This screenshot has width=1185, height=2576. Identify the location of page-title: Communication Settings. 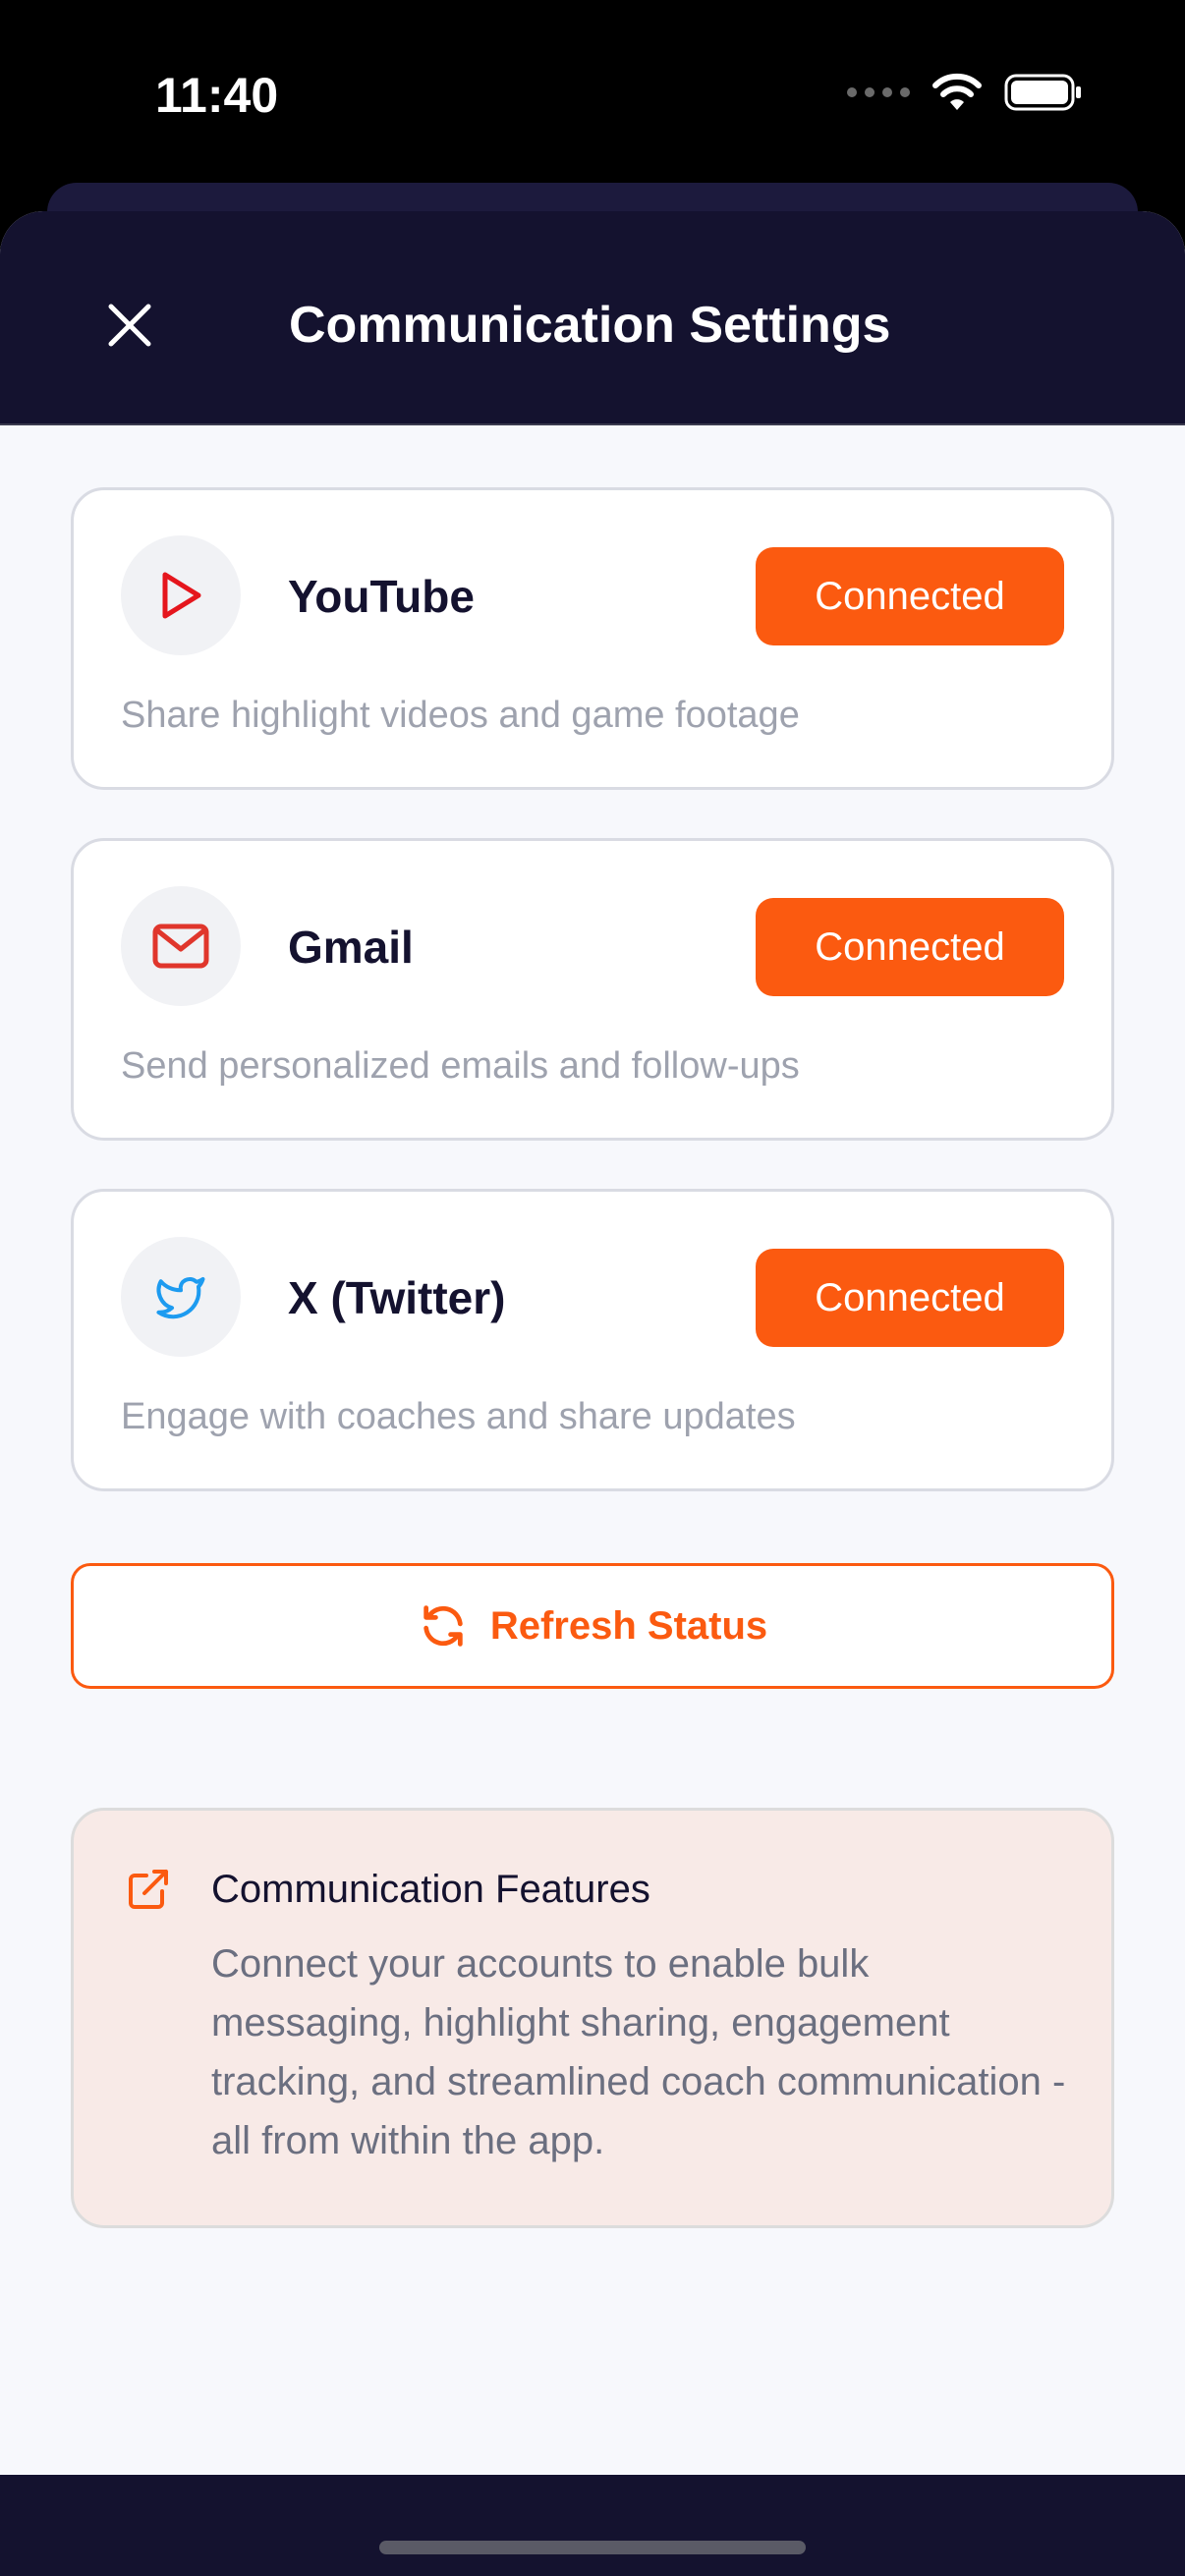
(590, 325).